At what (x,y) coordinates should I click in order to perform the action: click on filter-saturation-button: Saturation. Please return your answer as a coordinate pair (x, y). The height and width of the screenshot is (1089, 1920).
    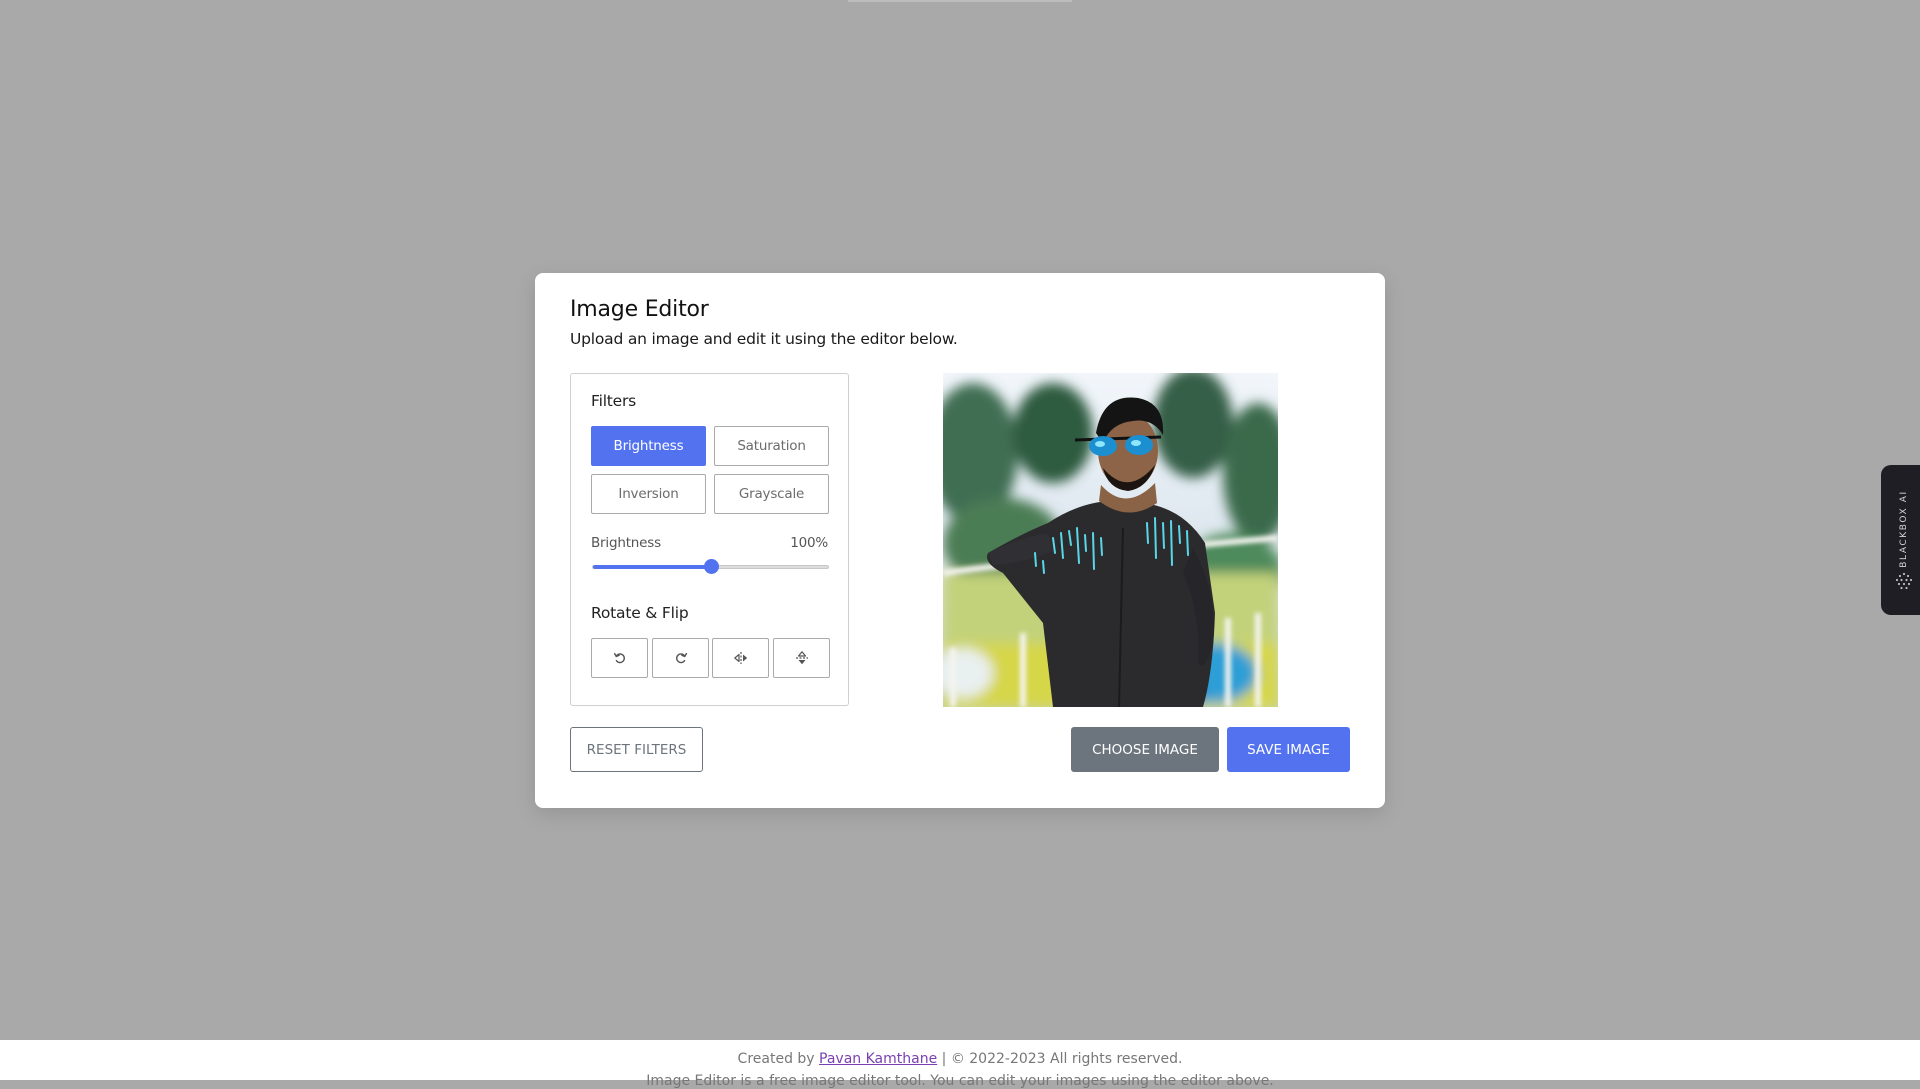
    Looking at the image, I should click on (771, 446).